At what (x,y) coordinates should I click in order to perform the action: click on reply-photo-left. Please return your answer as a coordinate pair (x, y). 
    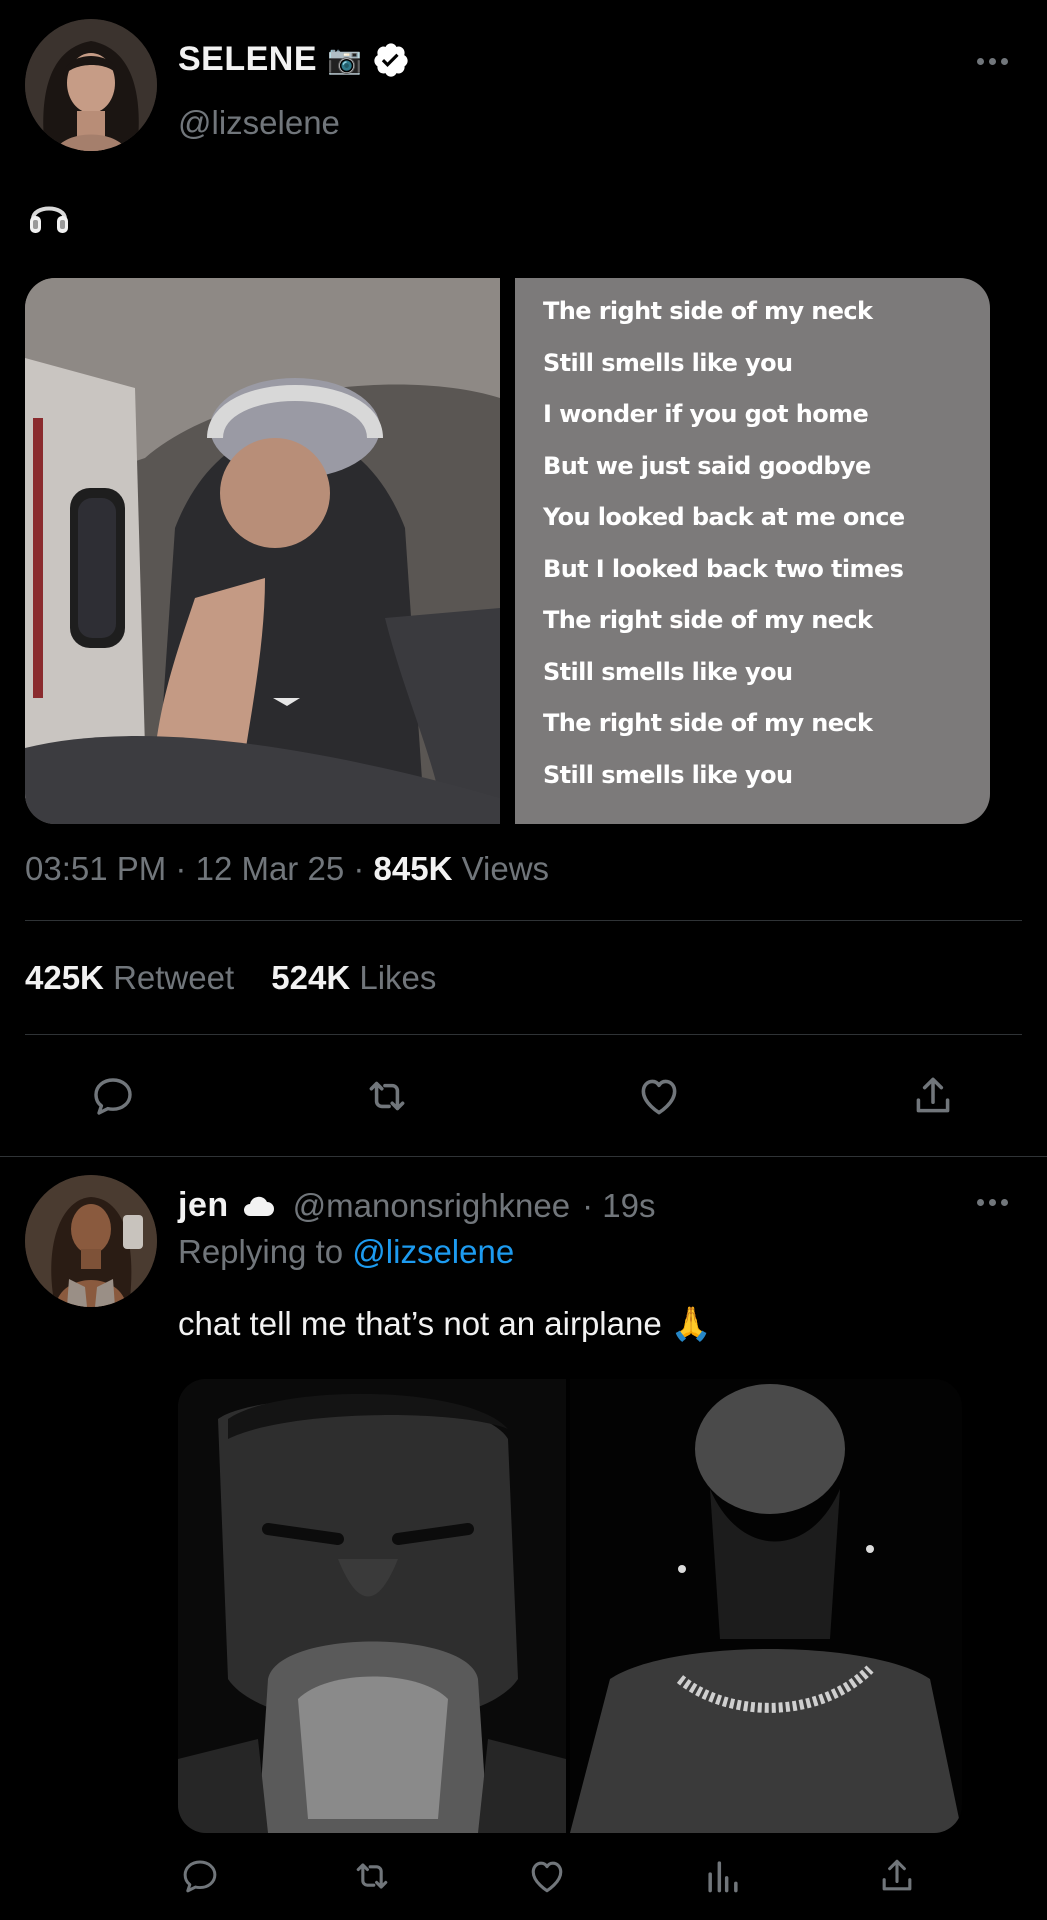
    Looking at the image, I should click on (372, 1606).